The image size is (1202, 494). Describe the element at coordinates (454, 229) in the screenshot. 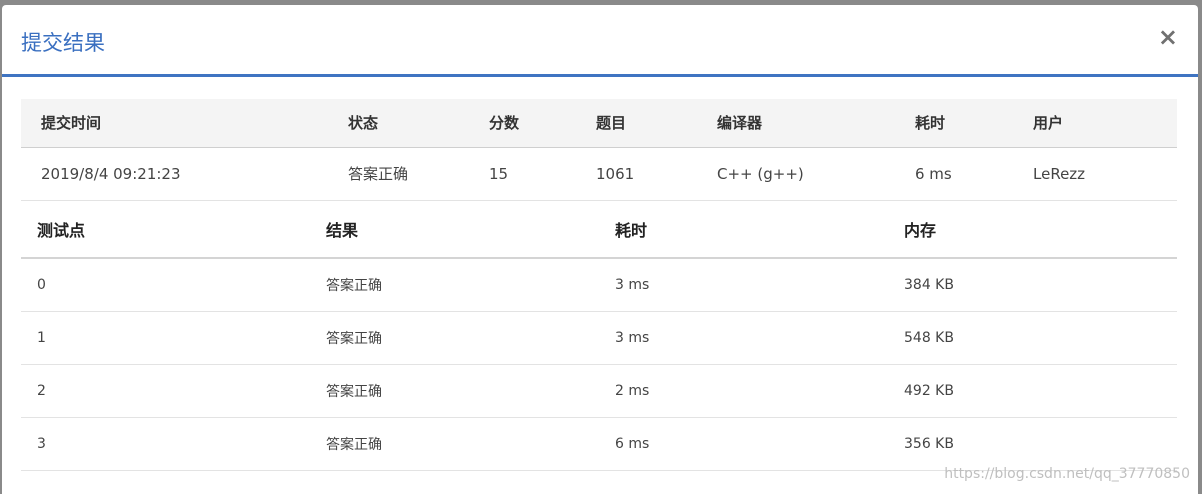

I see `header-case-result: 结果` at that location.